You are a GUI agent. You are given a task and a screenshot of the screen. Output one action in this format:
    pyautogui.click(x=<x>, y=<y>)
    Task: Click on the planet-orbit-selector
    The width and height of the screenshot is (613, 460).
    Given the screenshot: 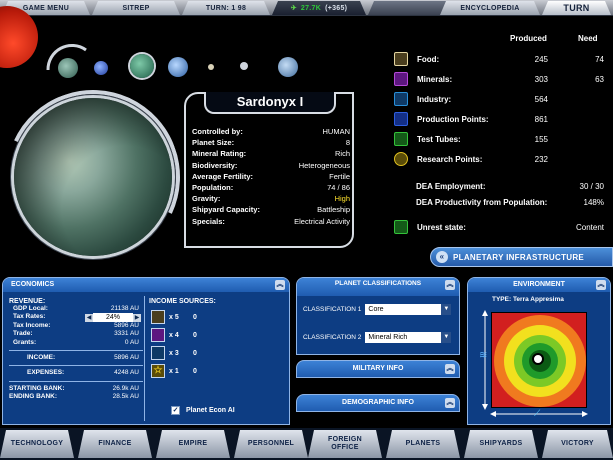 What is the action you would take?
    pyautogui.click(x=179, y=65)
    